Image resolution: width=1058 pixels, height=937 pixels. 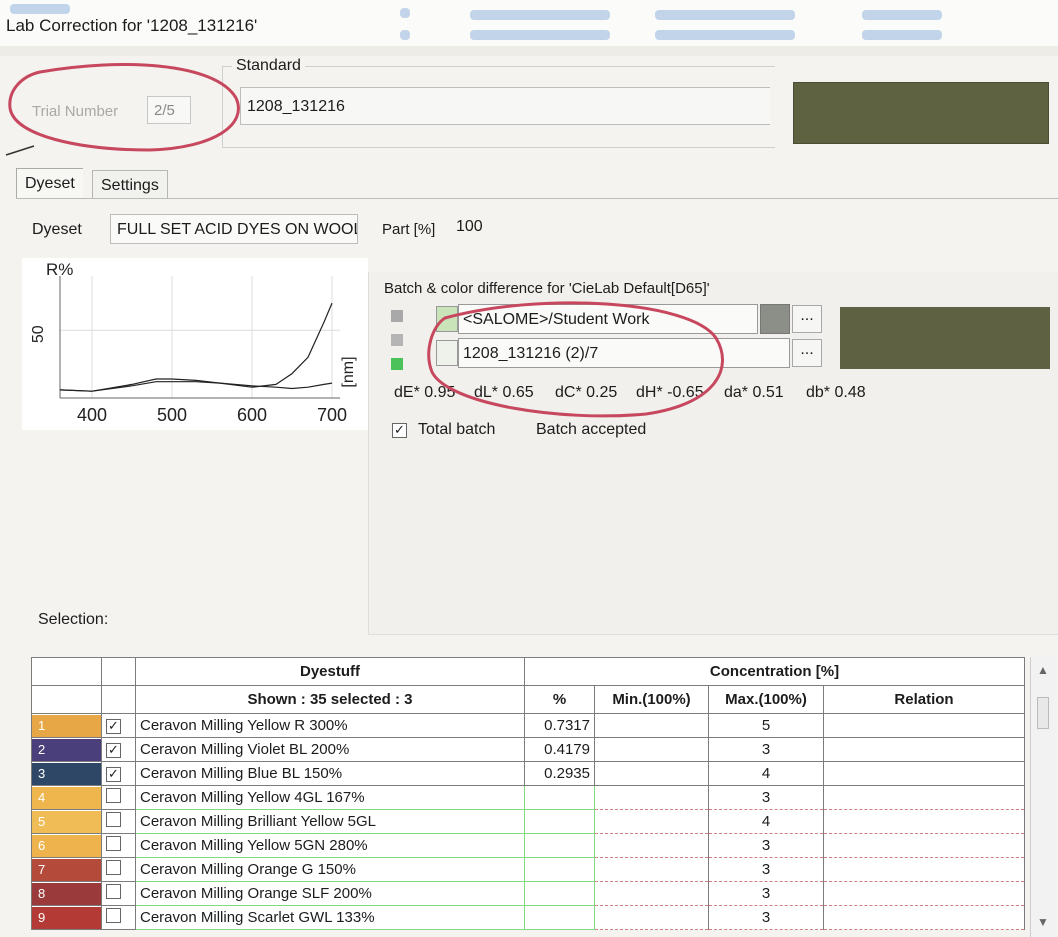 I want to click on table-row: 6 Ceravon Milling Yellow 5GN 280% 3, so click(x=528, y=845).